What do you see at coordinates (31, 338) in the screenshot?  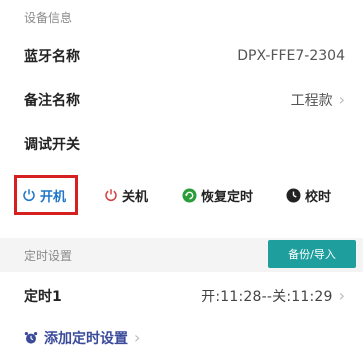 I see `alarm-clock-icon` at bounding box center [31, 338].